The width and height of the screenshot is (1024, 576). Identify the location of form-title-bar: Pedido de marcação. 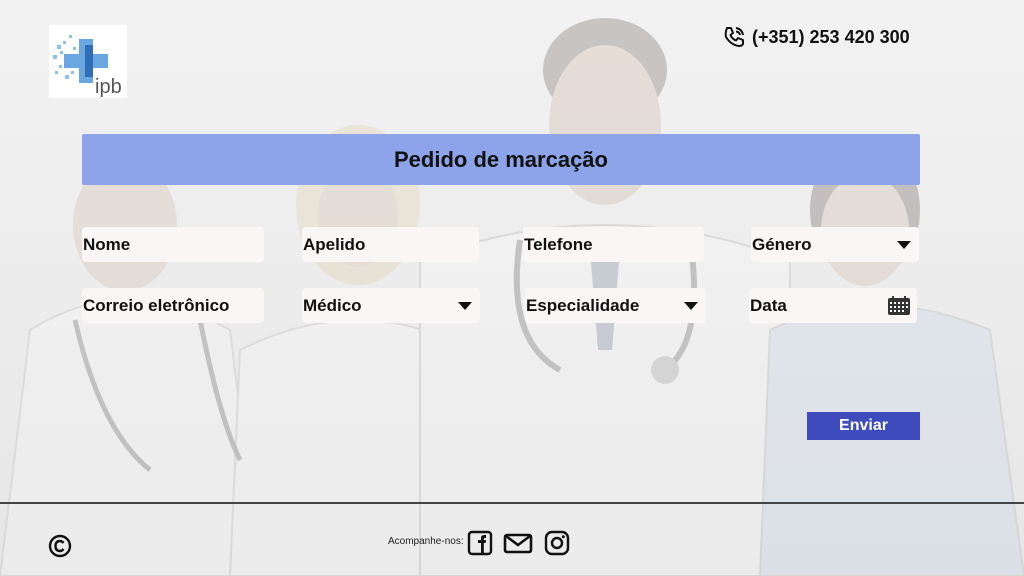
(501, 159).